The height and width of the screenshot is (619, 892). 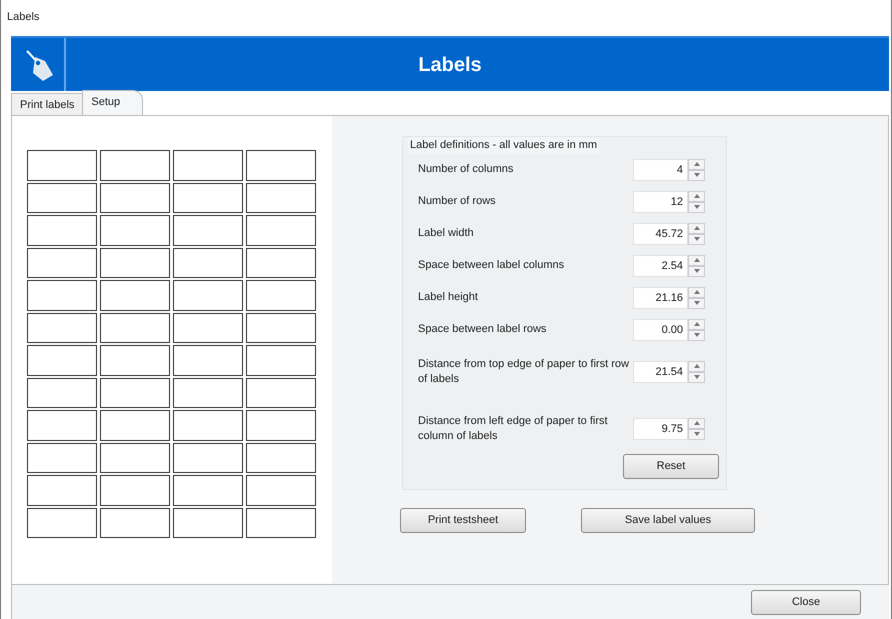 I want to click on field-label: Space between label columns, so click(x=492, y=265).